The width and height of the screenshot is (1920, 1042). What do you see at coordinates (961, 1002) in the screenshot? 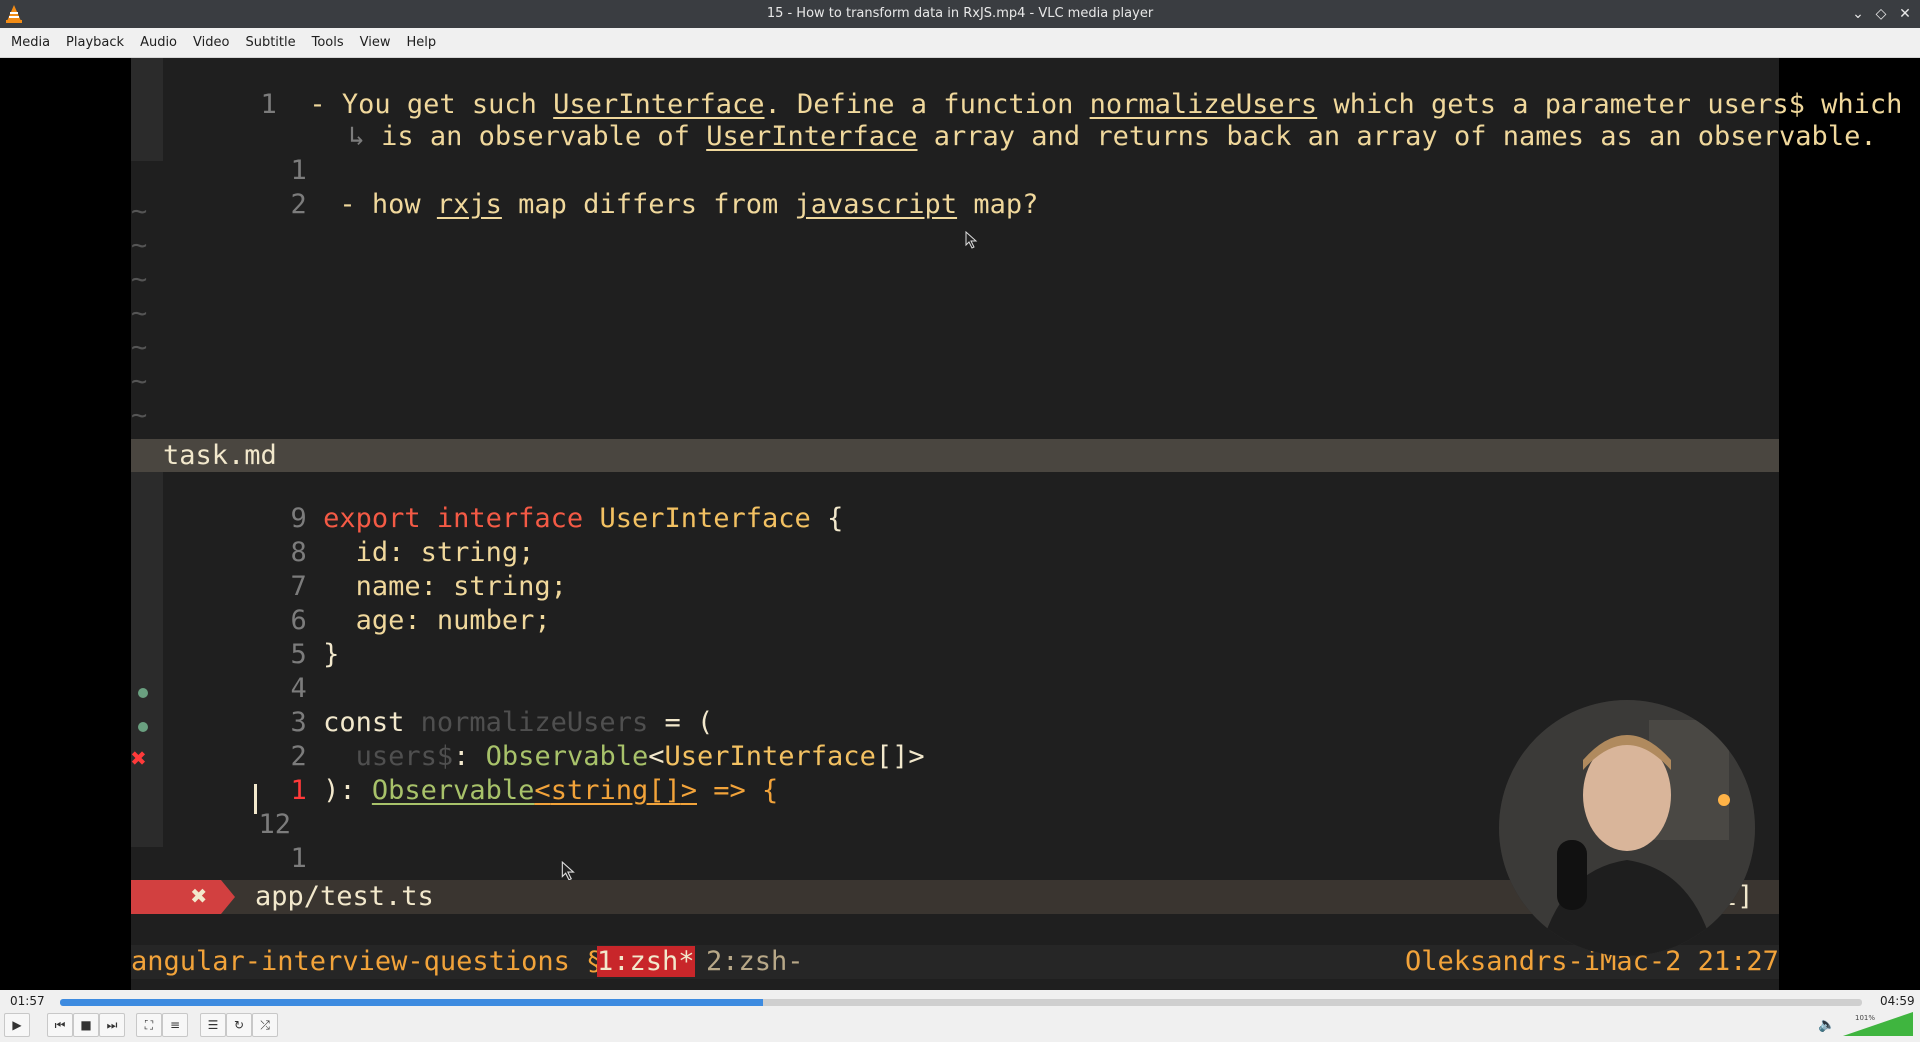
I see `seek-slider` at bounding box center [961, 1002].